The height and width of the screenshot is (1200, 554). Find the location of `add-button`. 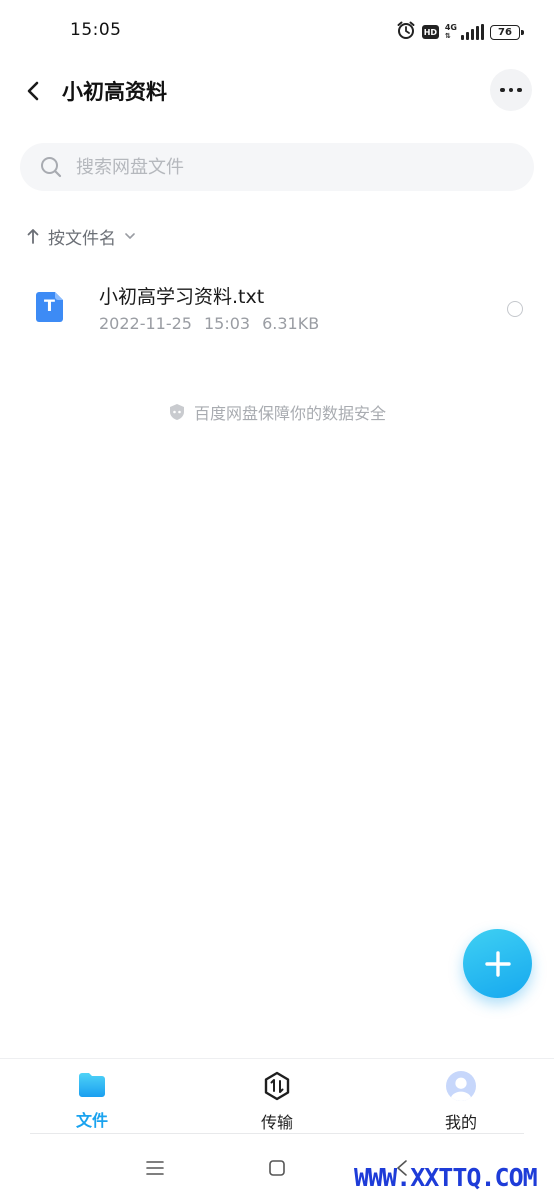

add-button is located at coordinates (497, 963).